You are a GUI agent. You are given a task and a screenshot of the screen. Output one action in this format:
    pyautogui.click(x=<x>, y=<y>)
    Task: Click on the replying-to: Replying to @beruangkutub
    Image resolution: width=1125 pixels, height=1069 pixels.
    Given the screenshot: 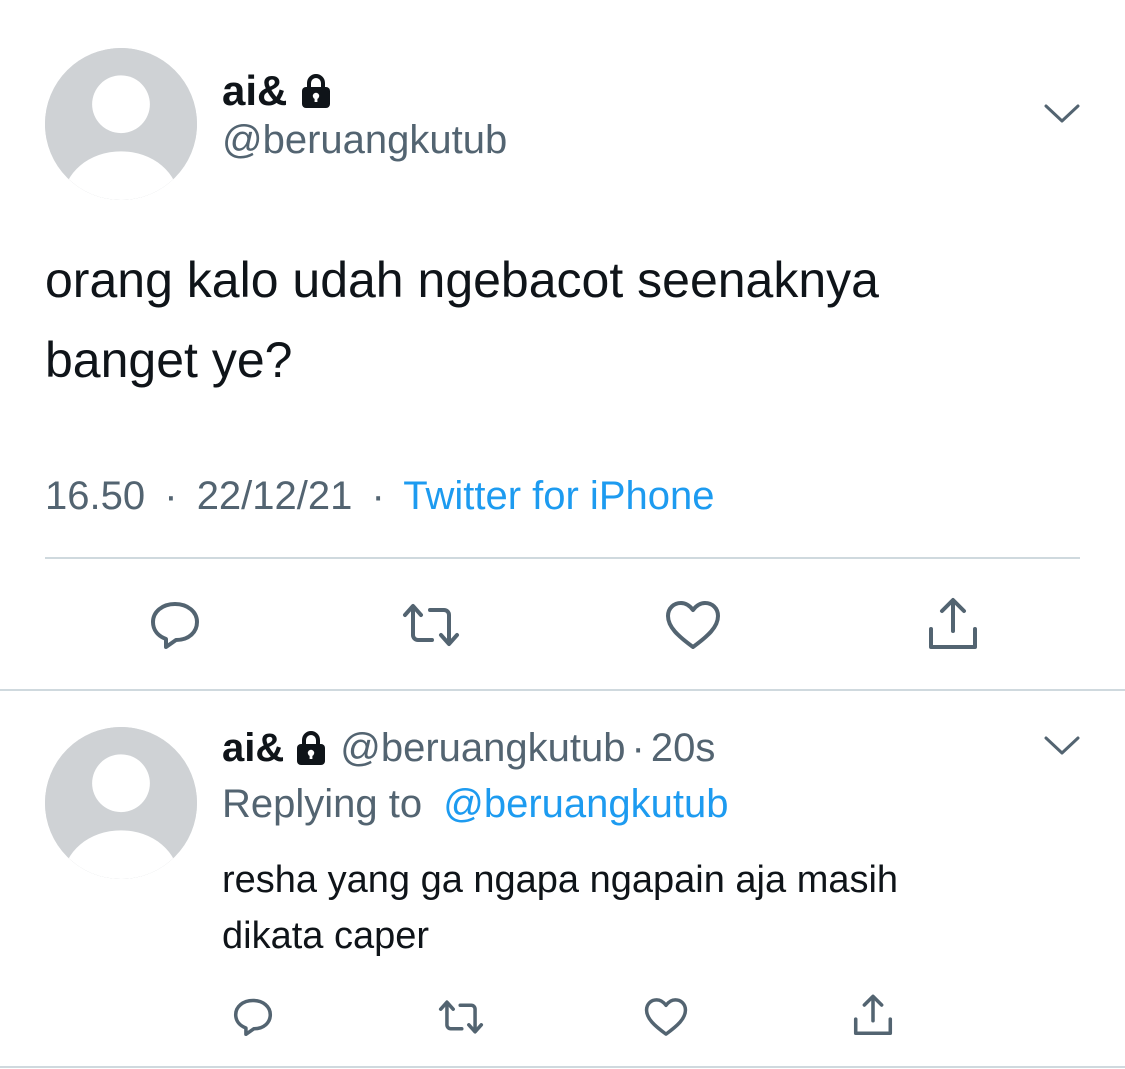 What is the action you would take?
    pyautogui.click(x=475, y=804)
    